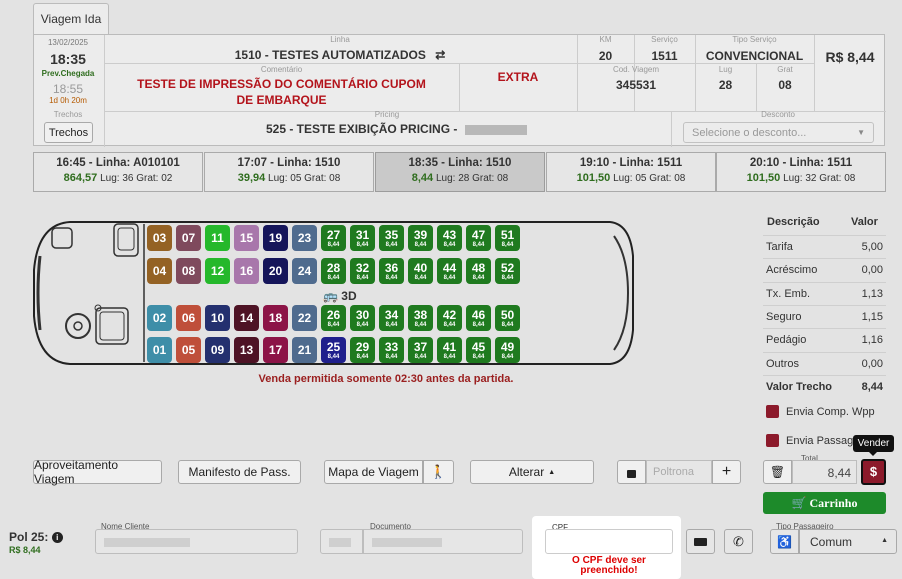  Describe the element at coordinates (362, 238) in the screenshot. I see `seat-available: 31 8,44` at that location.